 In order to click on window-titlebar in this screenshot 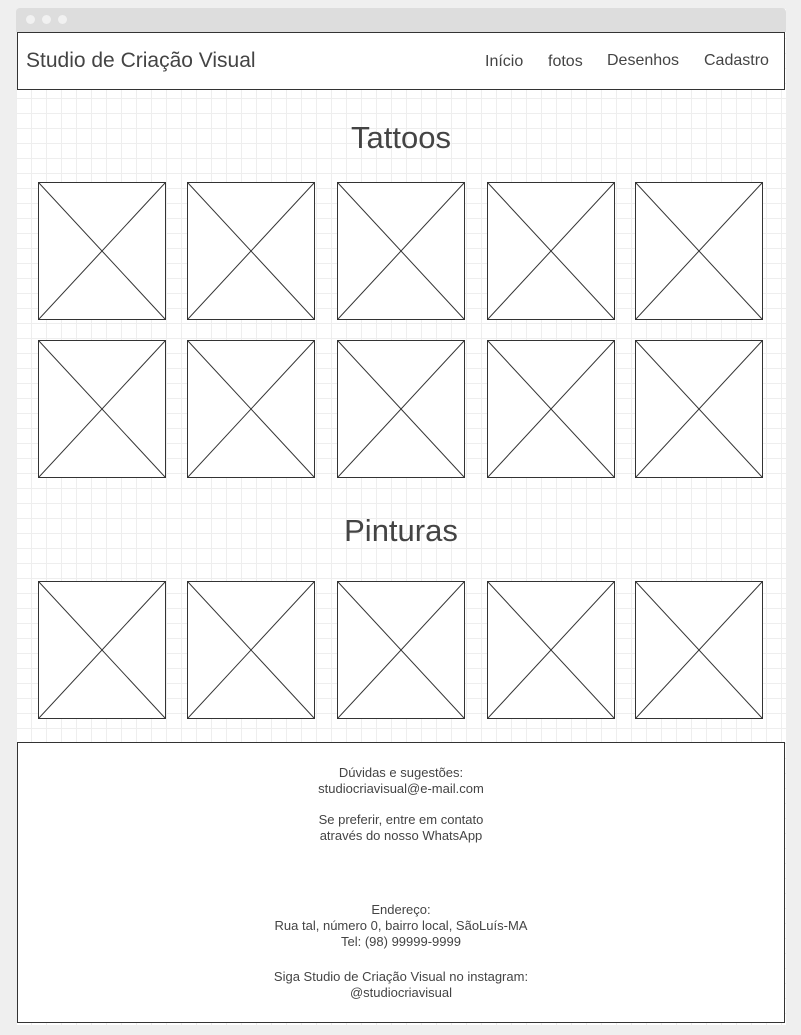, I will do `click(401, 20)`.